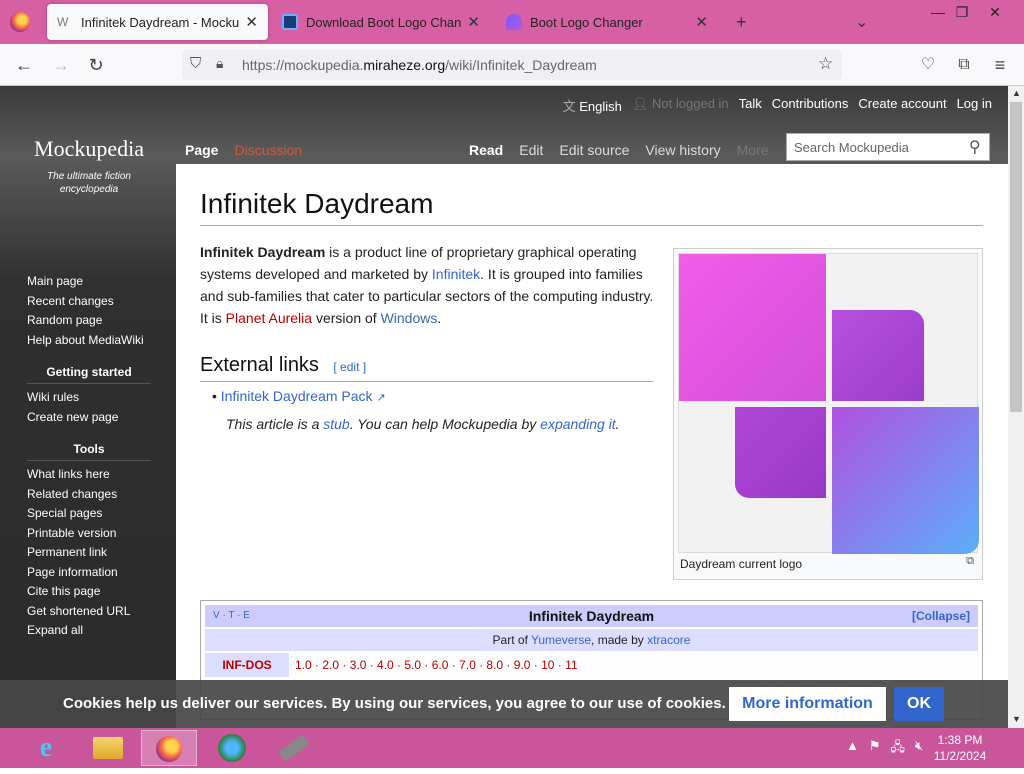  I want to click on edit-section-link: [ edit ], so click(349, 367).